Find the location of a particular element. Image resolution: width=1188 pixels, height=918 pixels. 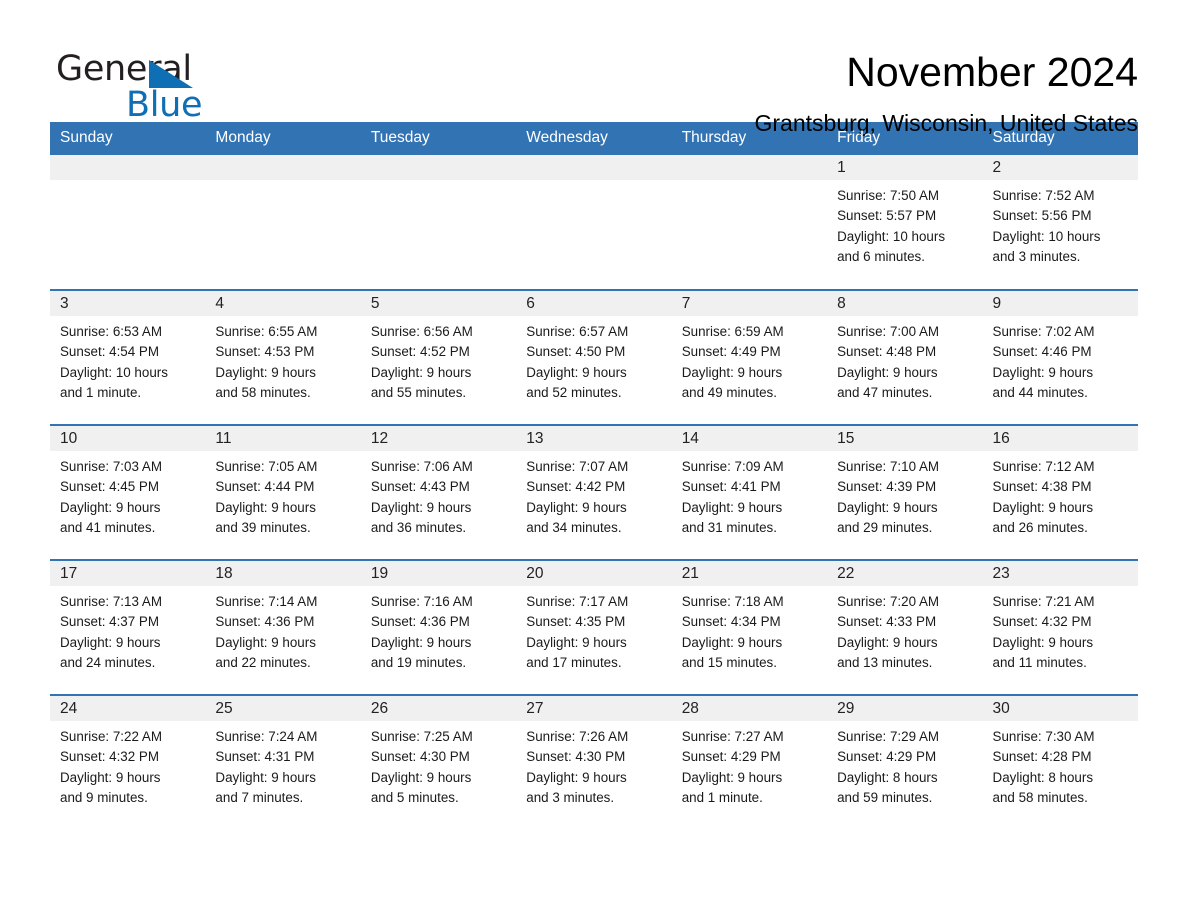

day-number: 12 is located at coordinates (438, 438).